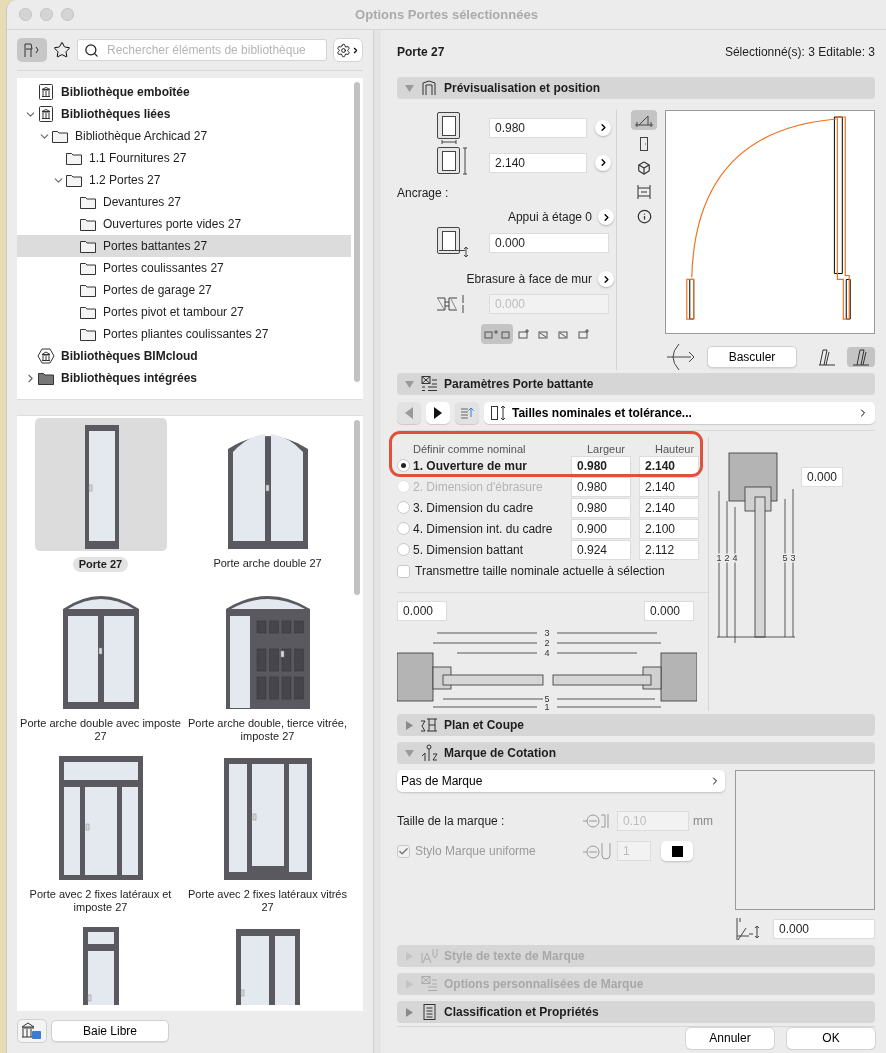 This screenshot has width=886, height=1053. I want to click on dimension-label: 5, so click(547, 699).